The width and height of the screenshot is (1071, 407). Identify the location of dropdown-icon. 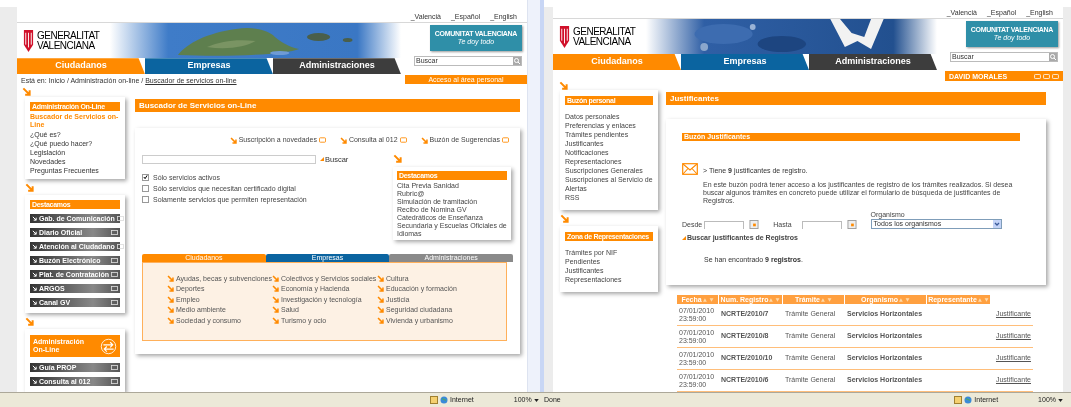
(996, 224).